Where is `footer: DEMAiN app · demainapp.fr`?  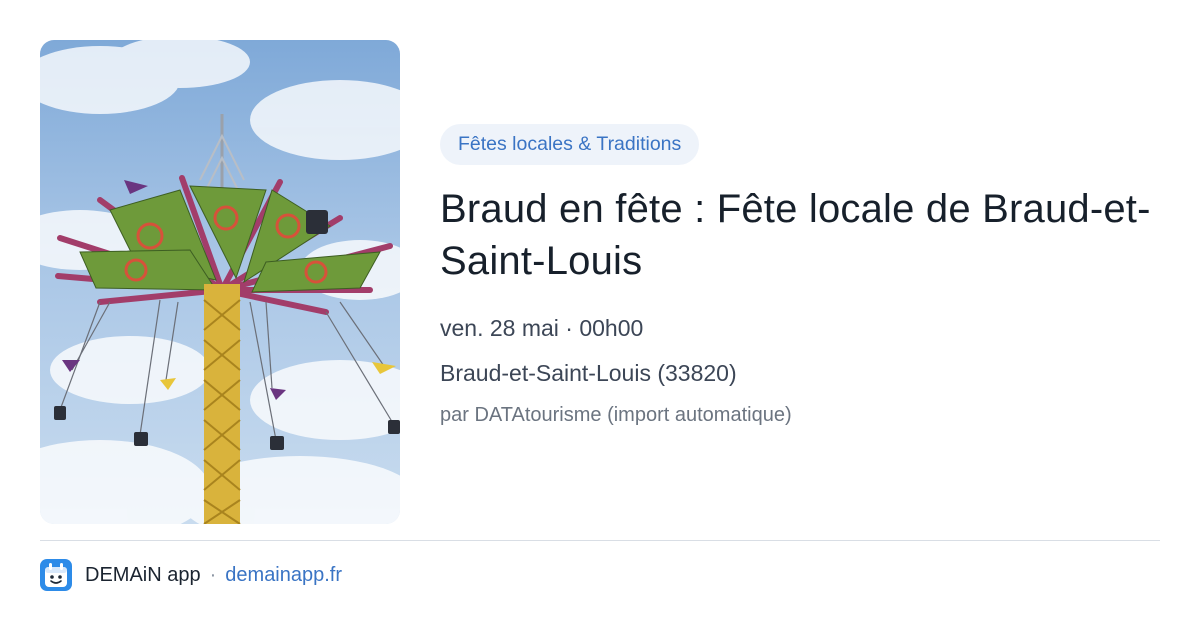
footer: DEMAiN app · demainapp.fr is located at coordinates (191, 575).